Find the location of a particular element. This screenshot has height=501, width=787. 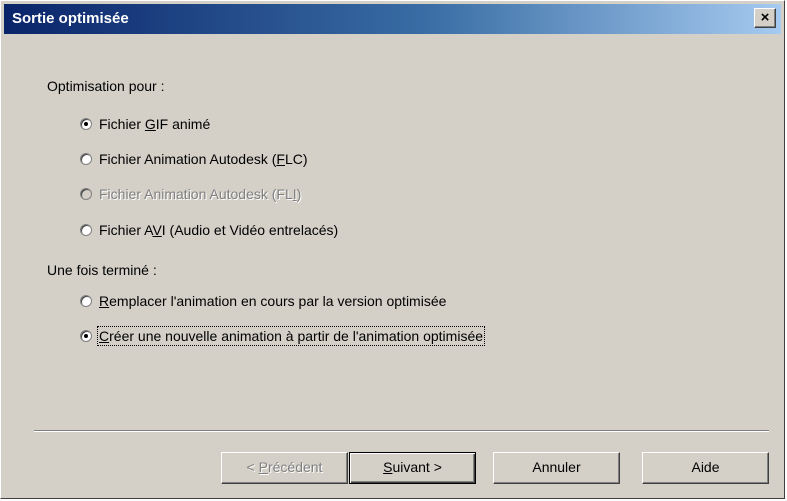

close-button: × is located at coordinates (765, 18).